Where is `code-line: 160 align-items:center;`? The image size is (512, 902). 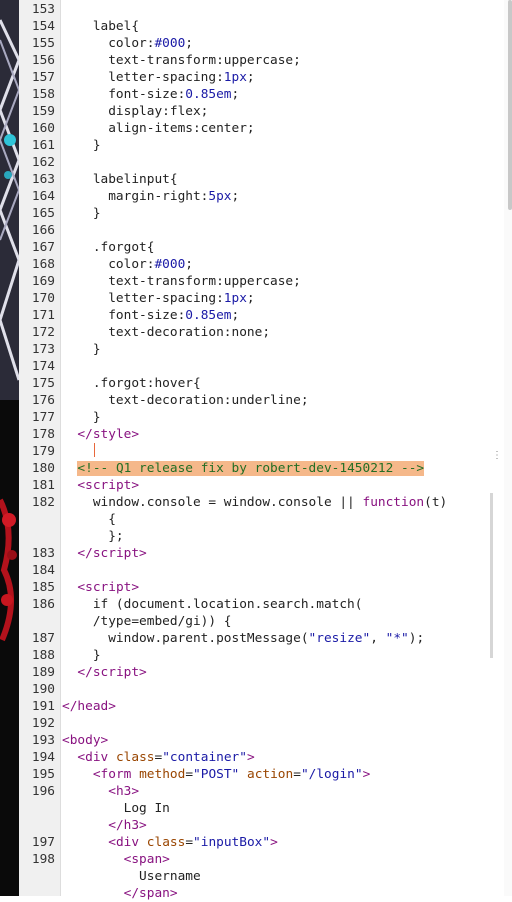 code-line: 160 align-items:center; is located at coordinates (252, 128).